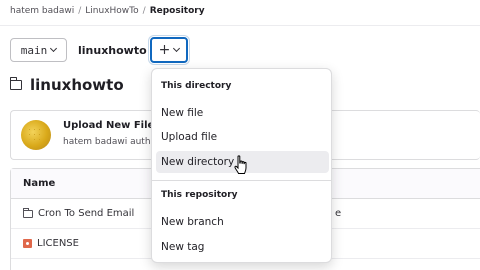  What do you see at coordinates (27, 212) in the screenshot?
I see `folder-icon` at bounding box center [27, 212].